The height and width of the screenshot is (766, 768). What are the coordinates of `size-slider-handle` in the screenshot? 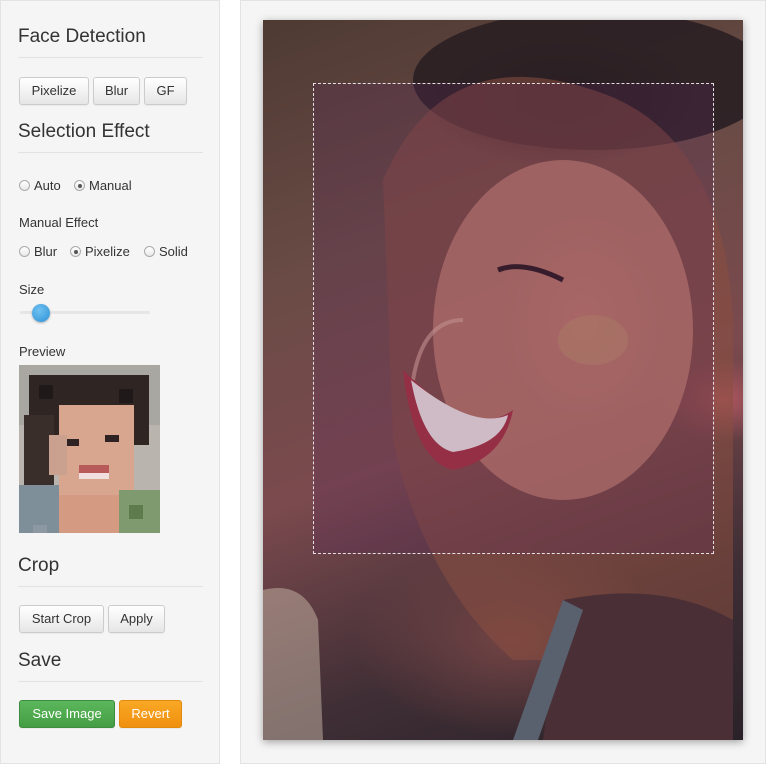 It's located at (41, 313).